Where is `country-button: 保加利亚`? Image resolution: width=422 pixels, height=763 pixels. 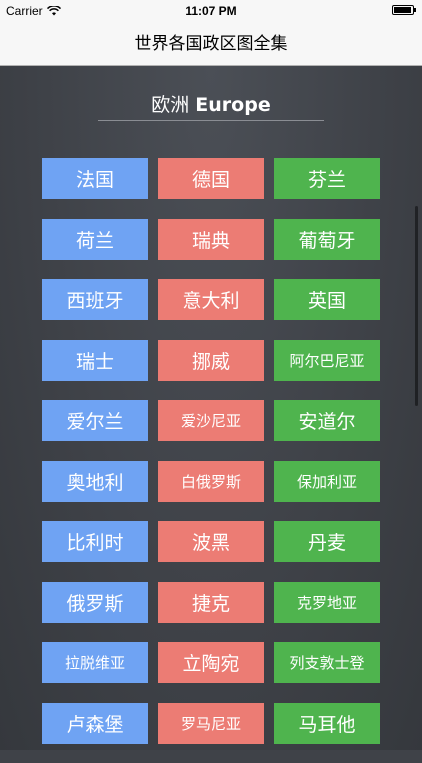
country-button: 保加利亚 is located at coordinates (327, 481).